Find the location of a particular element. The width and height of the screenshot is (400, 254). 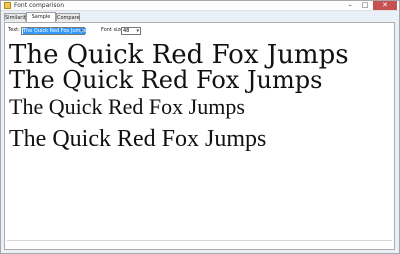

font-size-label: Font size is located at coordinates (112, 30).